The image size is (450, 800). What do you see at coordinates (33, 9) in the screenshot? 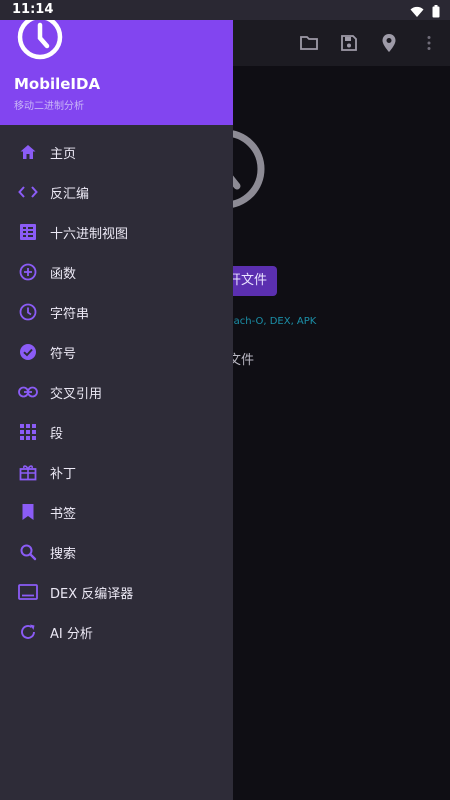
I see `status-time: 11:14` at bounding box center [33, 9].